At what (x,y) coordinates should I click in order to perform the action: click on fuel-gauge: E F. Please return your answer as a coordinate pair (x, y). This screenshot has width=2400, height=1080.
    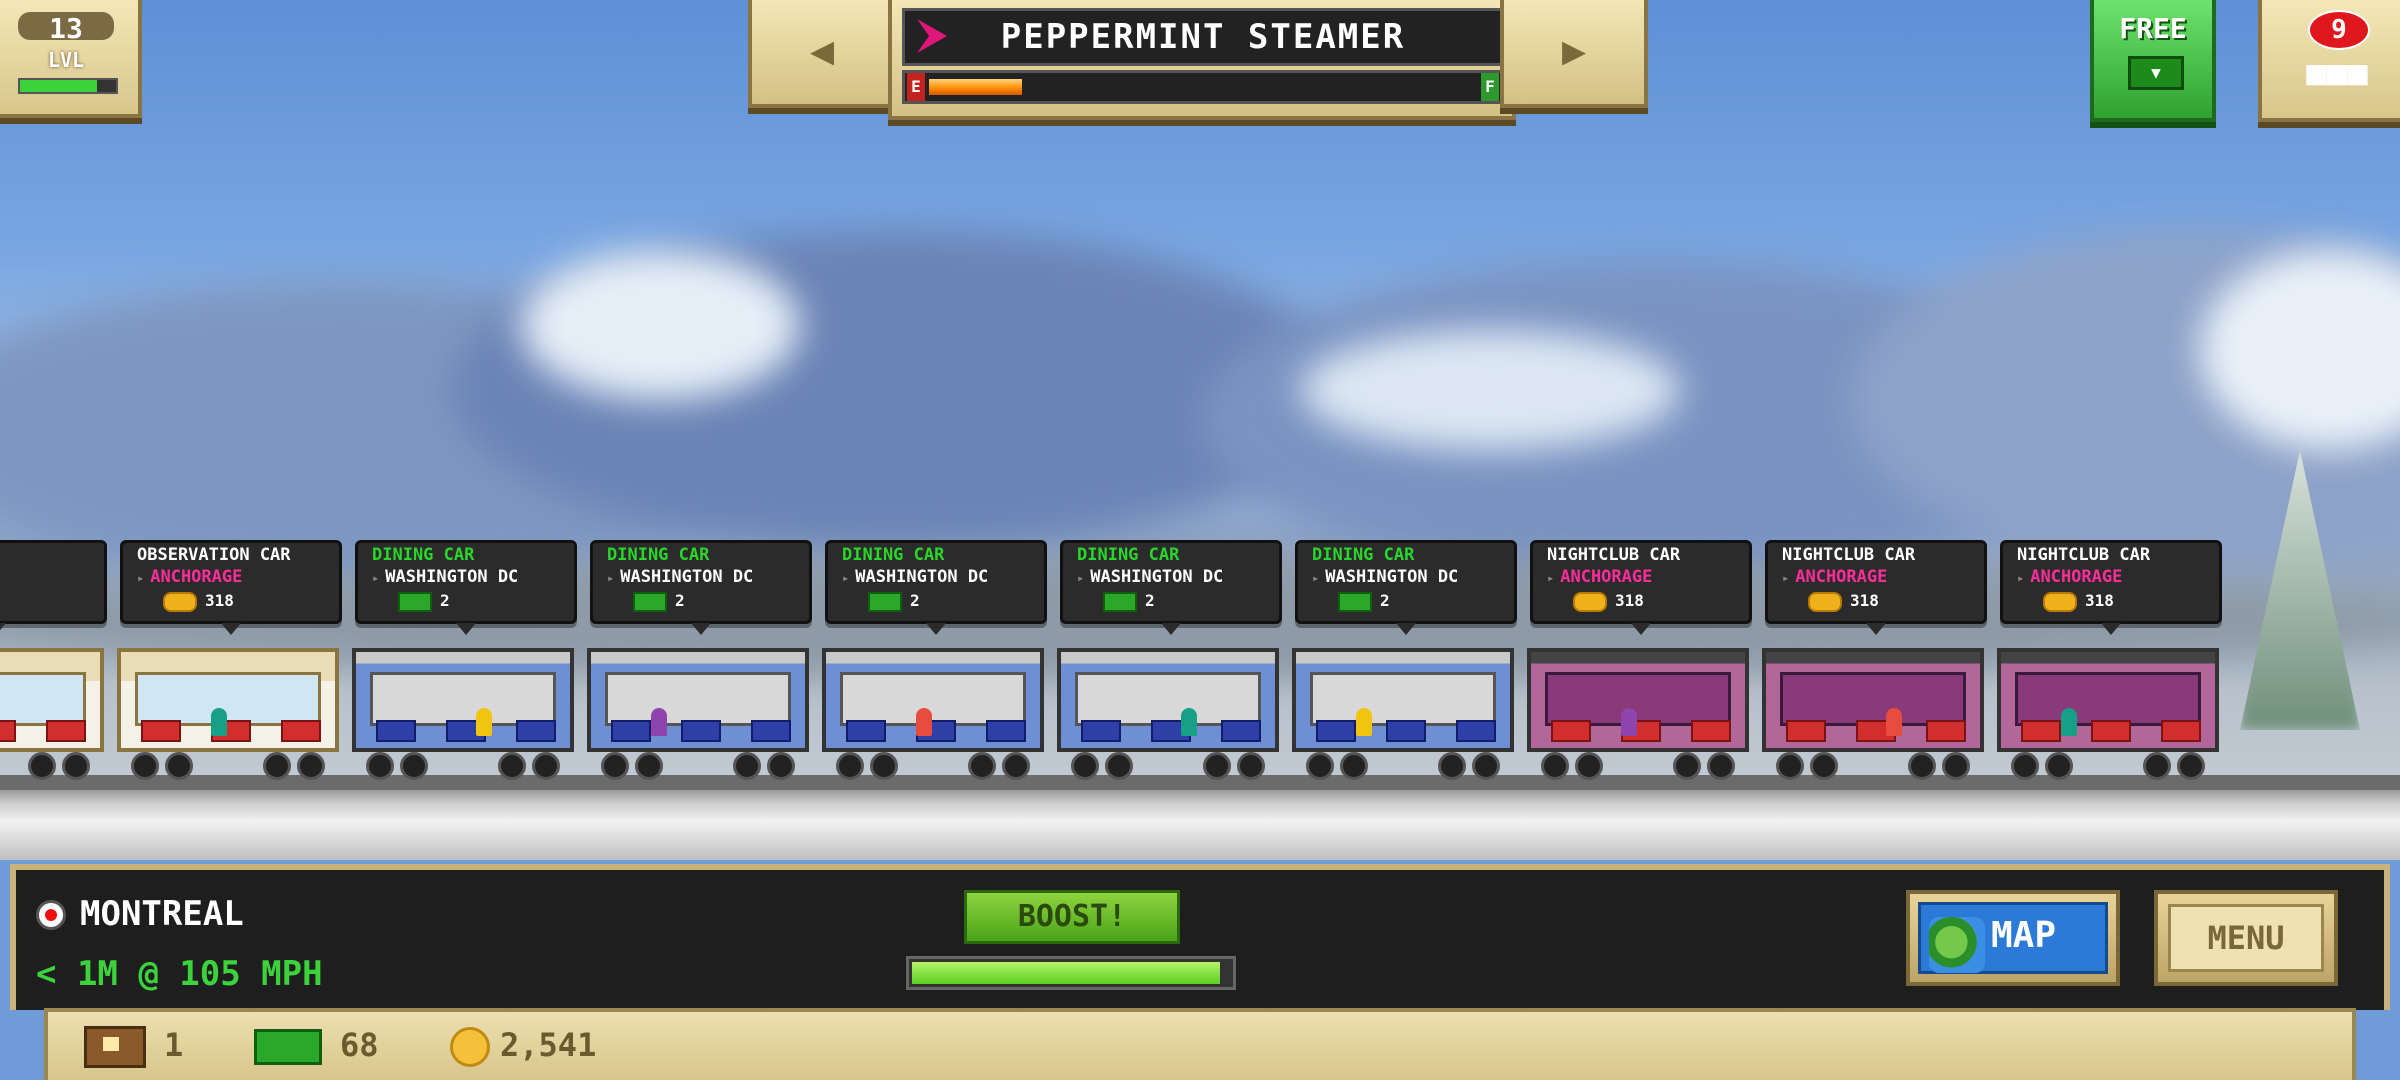
    Looking at the image, I should click on (1203, 87).